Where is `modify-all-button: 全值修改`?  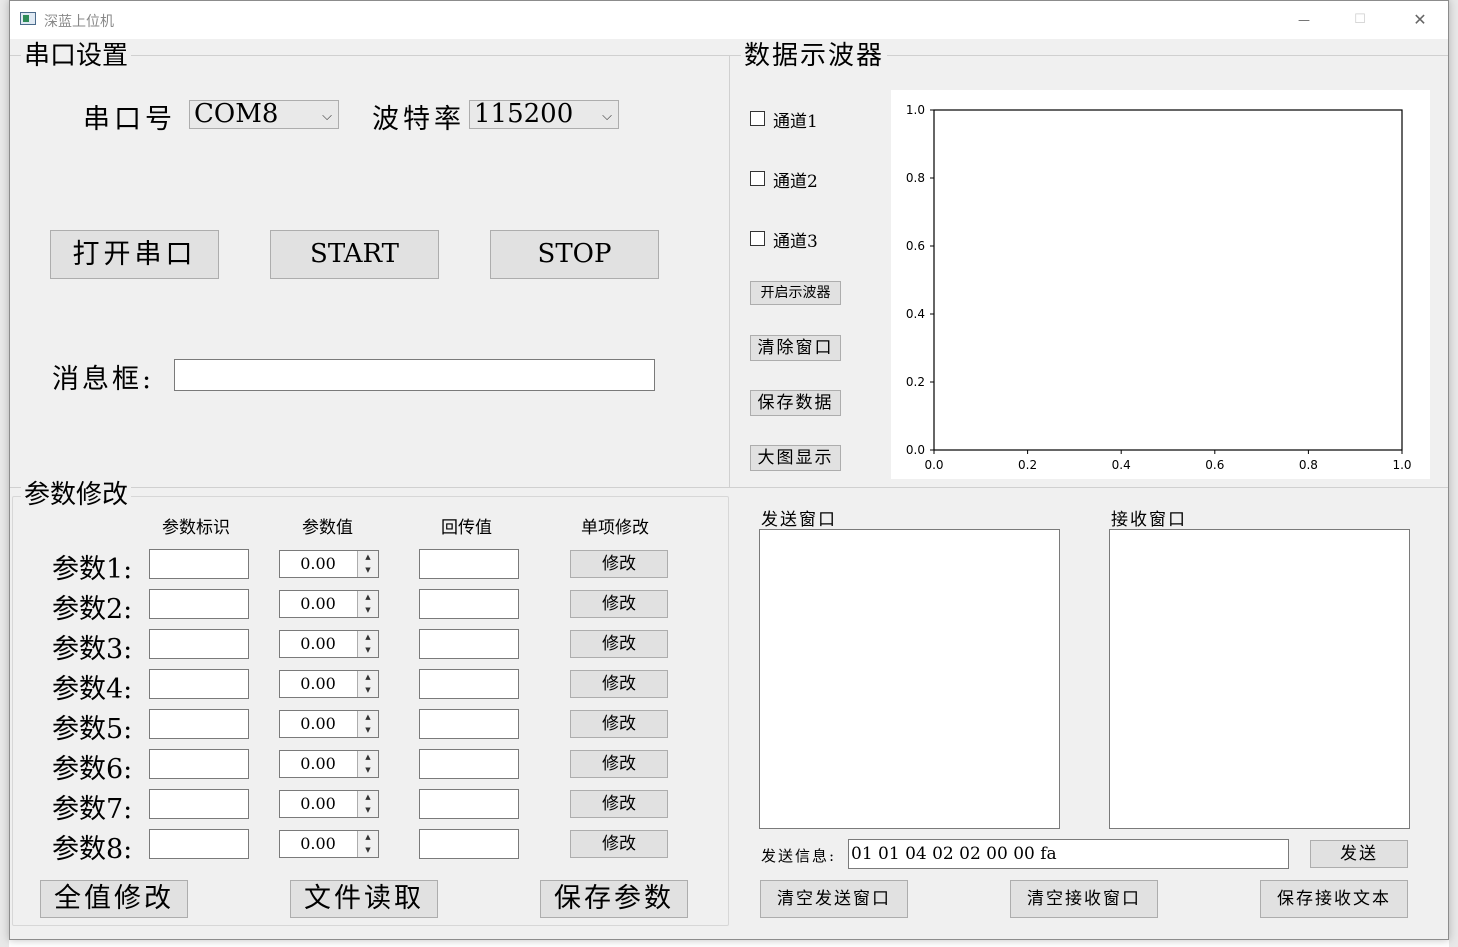
modify-all-button: 全值修改 is located at coordinates (114, 899).